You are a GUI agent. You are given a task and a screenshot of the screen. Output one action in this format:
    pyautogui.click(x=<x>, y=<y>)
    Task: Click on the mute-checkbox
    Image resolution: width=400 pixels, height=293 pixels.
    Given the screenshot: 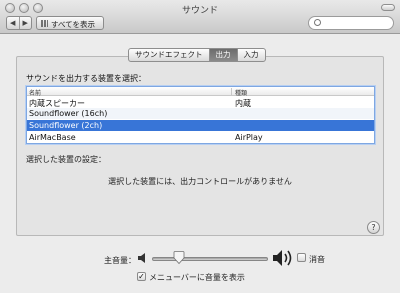 What is the action you would take?
    pyautogui.click(x=301, y=257)
    